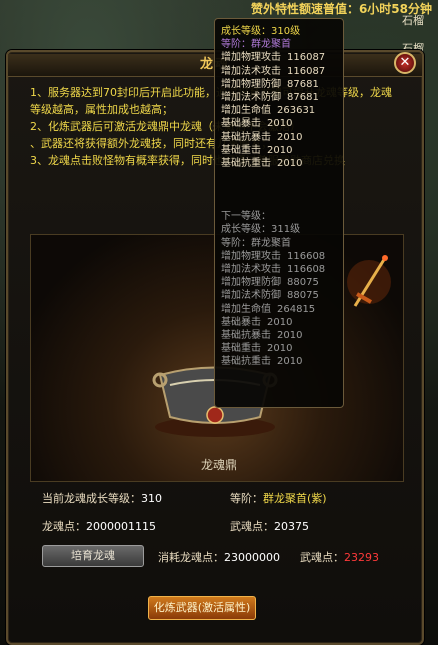 This screenshot has height=645, width=438. I want to click on close-icon: ✕, so click(405, 63).